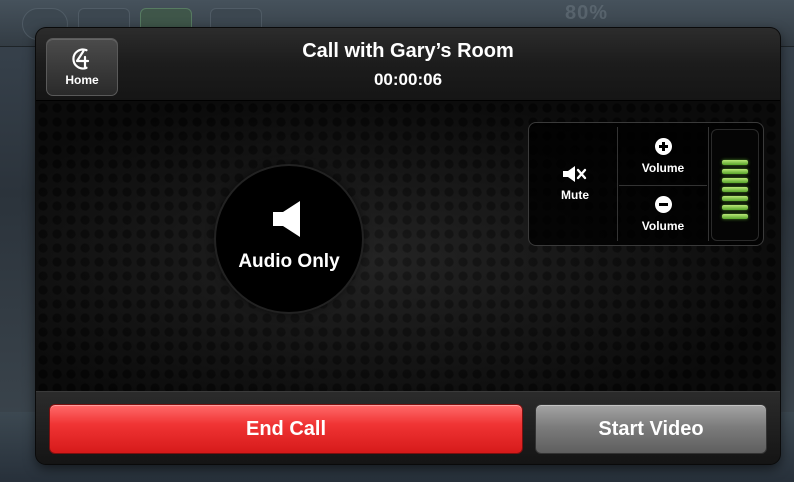 Image resolution: width=794 pixels, height=482 pixels. I want to click on mute-icon, so click(575, 174).